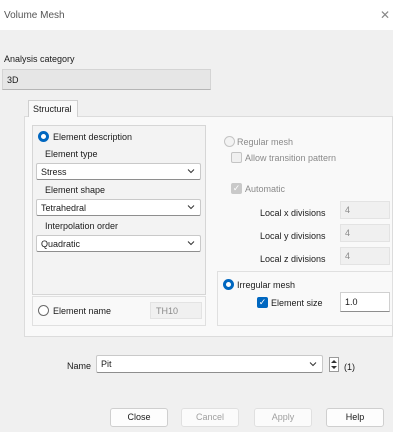  What do you see at coordinates (210, 417) in the screenshot?
I see `cancel-button: Cancel` at bounding box center [210, 417].